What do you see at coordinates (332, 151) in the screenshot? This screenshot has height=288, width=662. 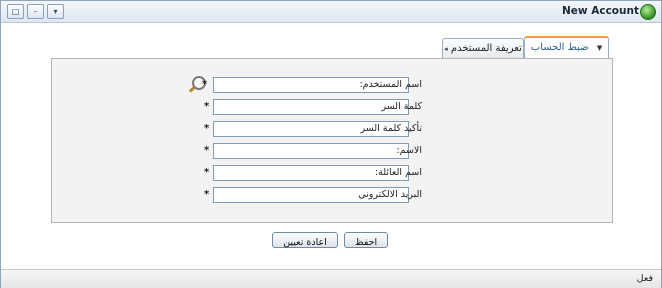 I see `form-row-first-name: * الاسم:` at bounding box center [332, 151].